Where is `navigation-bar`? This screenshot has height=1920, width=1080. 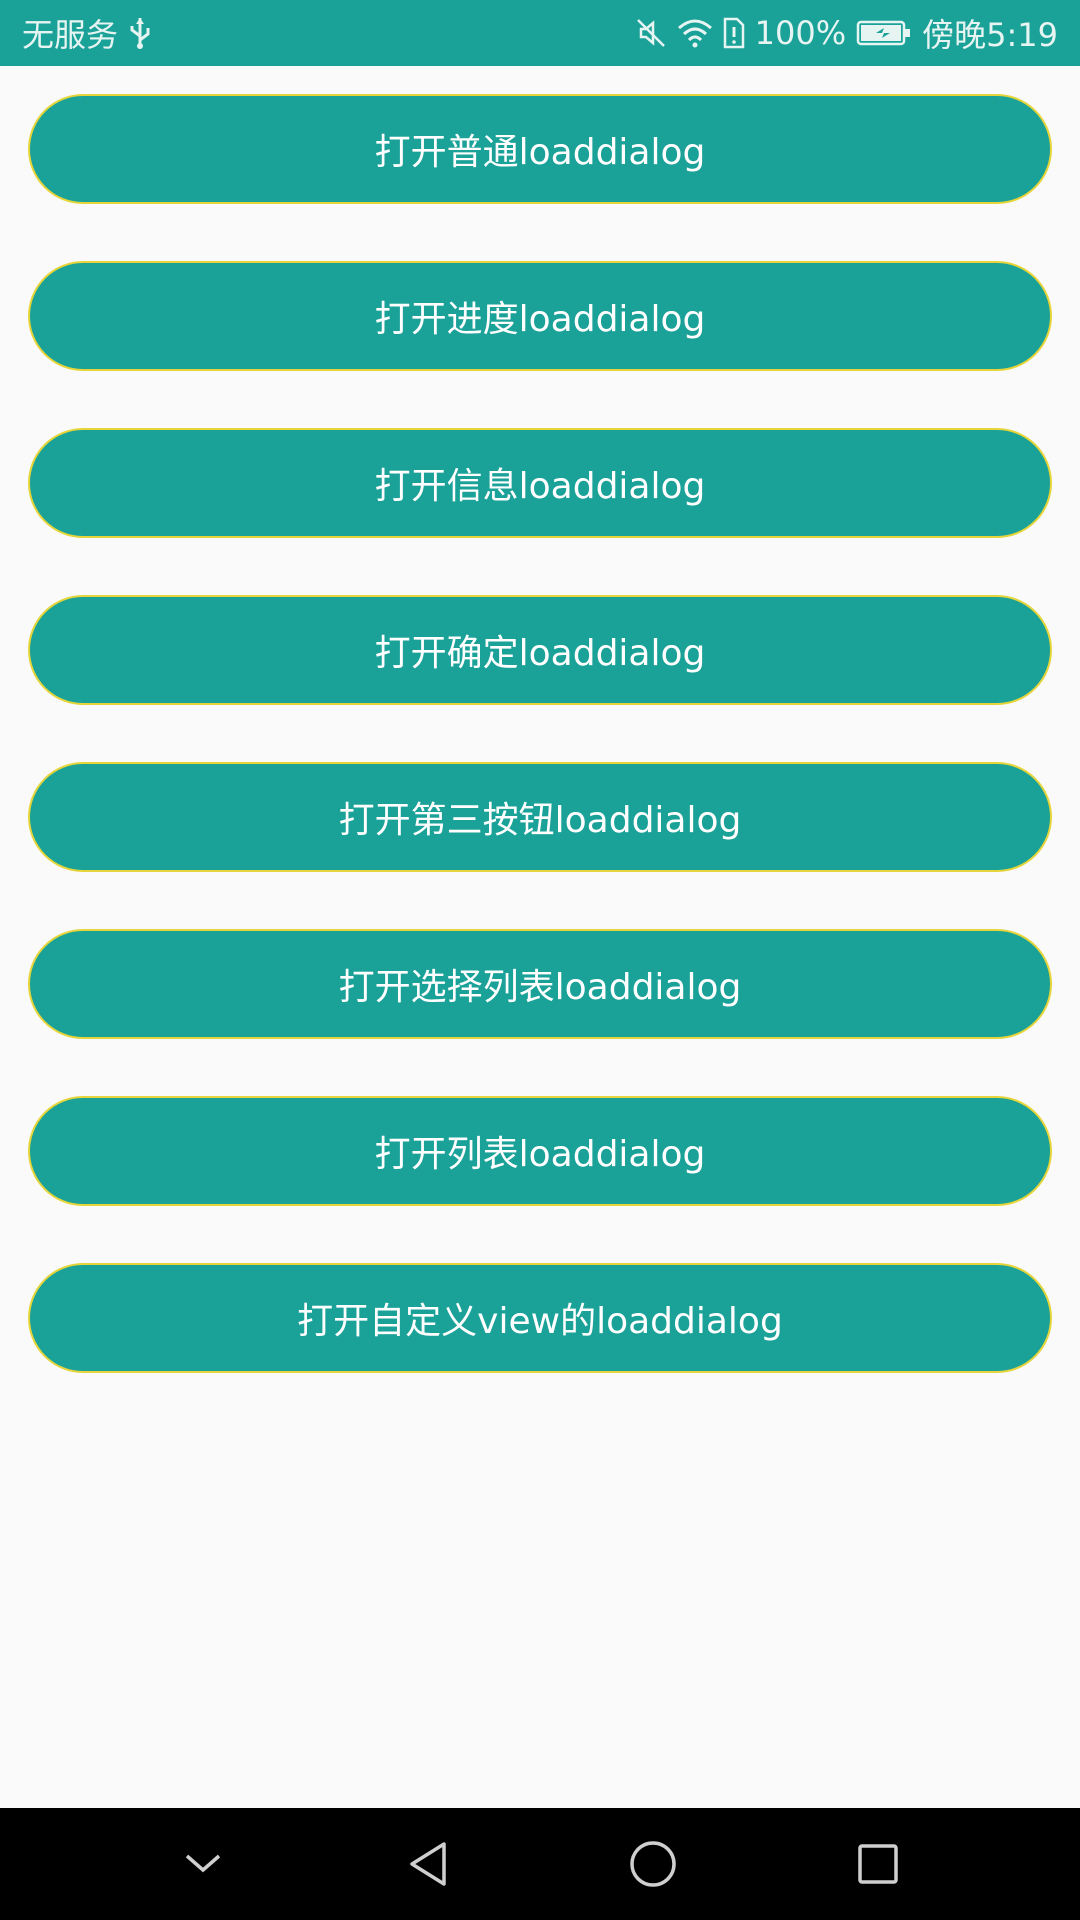
navigation-bar is located at coordinates (540, 1864).